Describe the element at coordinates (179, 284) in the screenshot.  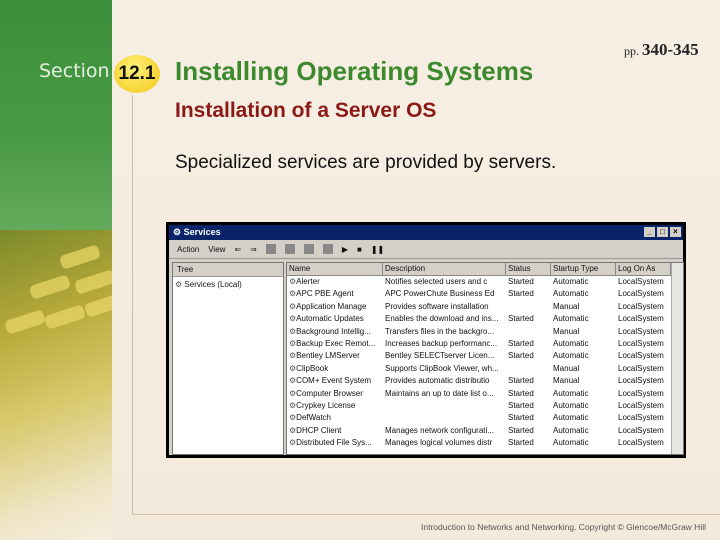
I see `services-icon: ⚙` at that location.